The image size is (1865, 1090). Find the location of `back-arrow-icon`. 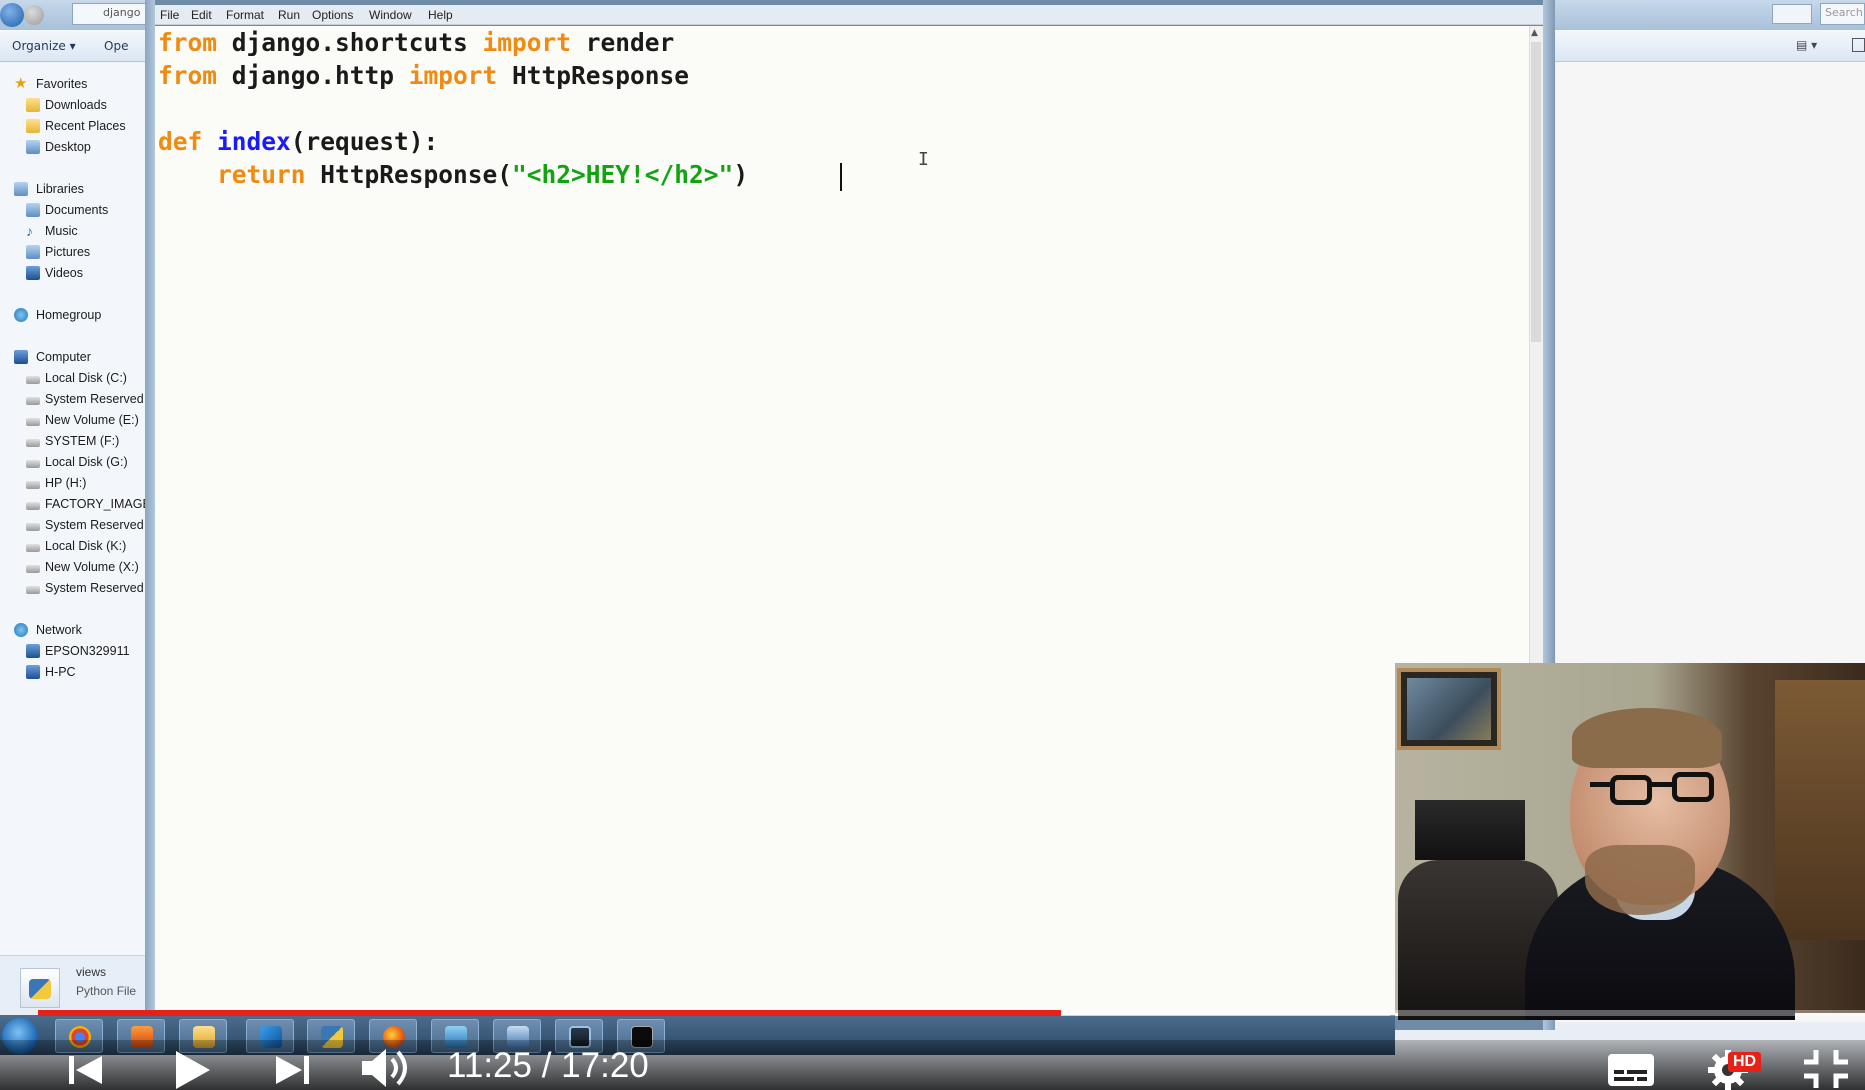

back-arrow-icon is located at coordinates (12, 15).